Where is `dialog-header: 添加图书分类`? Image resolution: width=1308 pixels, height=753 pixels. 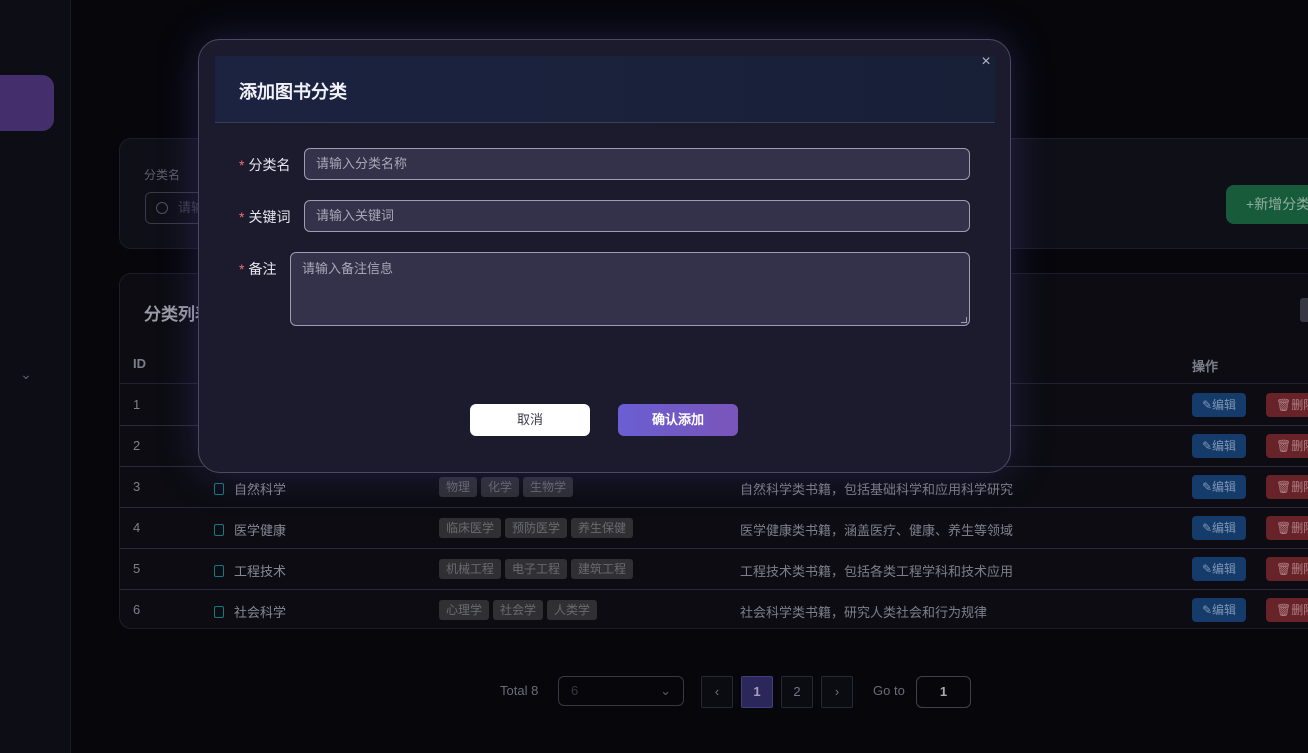 dialog-header: 添加图书分类 is located at coordinates (605, 89).